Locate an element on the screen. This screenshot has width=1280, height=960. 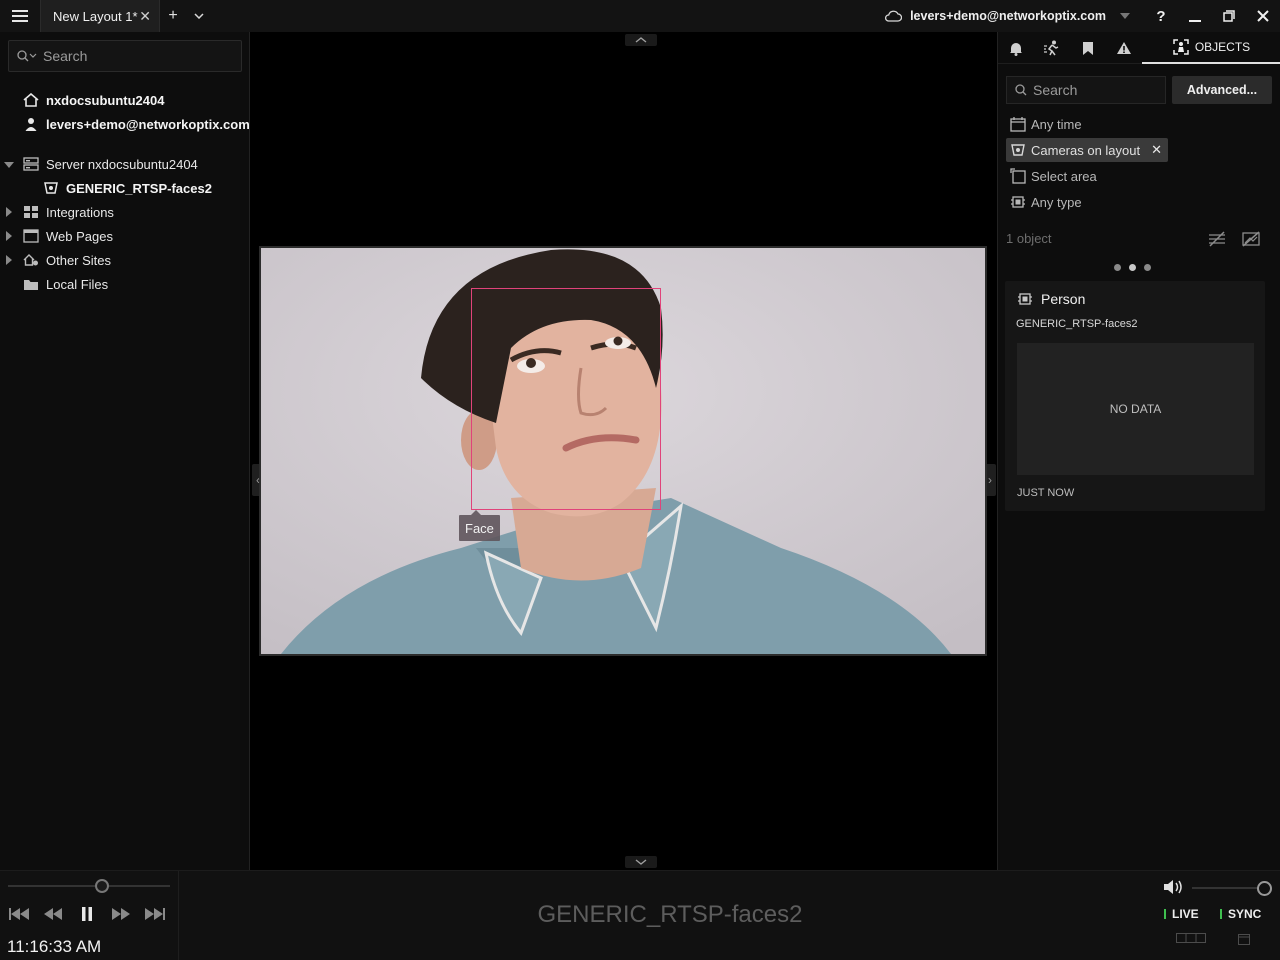
cameras-filter: Cameras on layout ✕ is located at coordinates (1087, 150).